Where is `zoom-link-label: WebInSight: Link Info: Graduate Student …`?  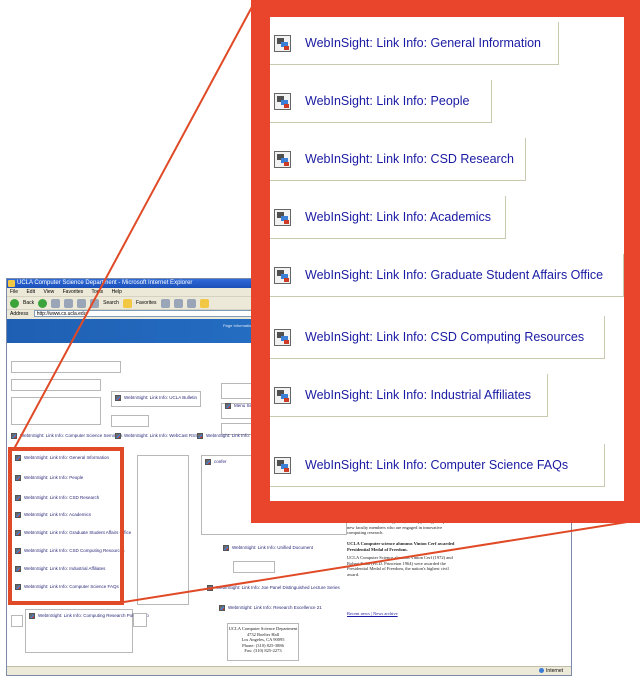
zoom-link-label: WebInSight: Link Info: Graduate Student … is located at coordinates (454, 275).